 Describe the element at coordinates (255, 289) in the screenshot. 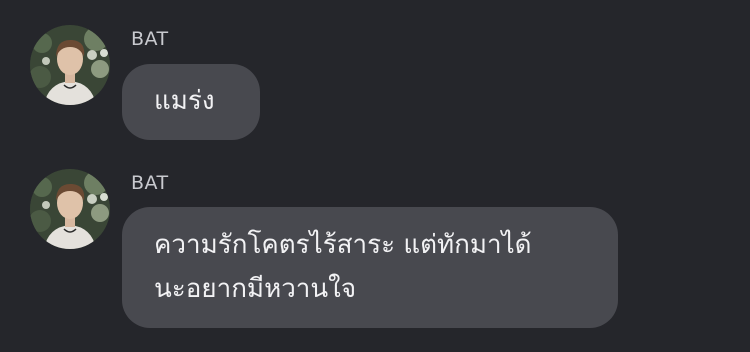

I see `message-text-line-2: นะอยากมีหวานใจ` at that location.